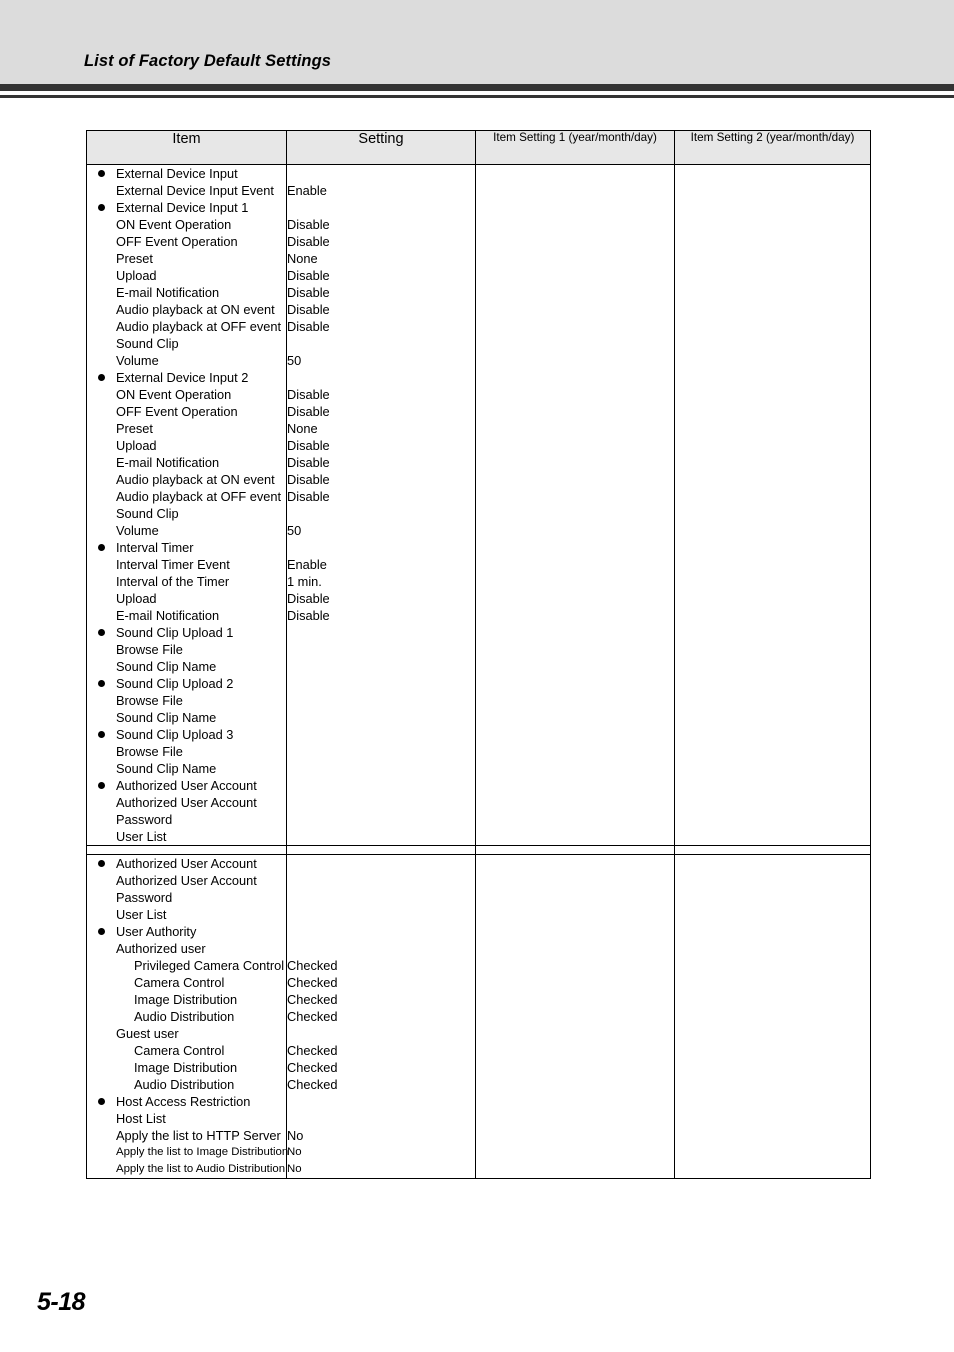 This screenshot has height=1352, width=954. What do you see at coordinates (294, 530) in the screenshot?
I see `setting-value: 50` at bounding box center [294, 530].